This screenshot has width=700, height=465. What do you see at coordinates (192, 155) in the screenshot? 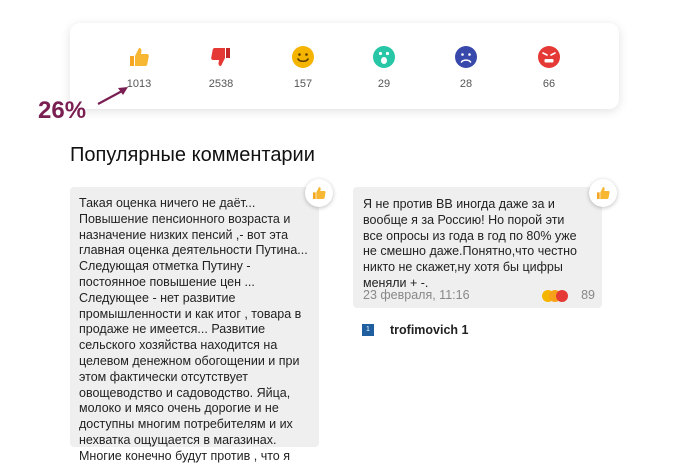
I see `section-title: Популярные комментарии` at bounding box center [192, 155].